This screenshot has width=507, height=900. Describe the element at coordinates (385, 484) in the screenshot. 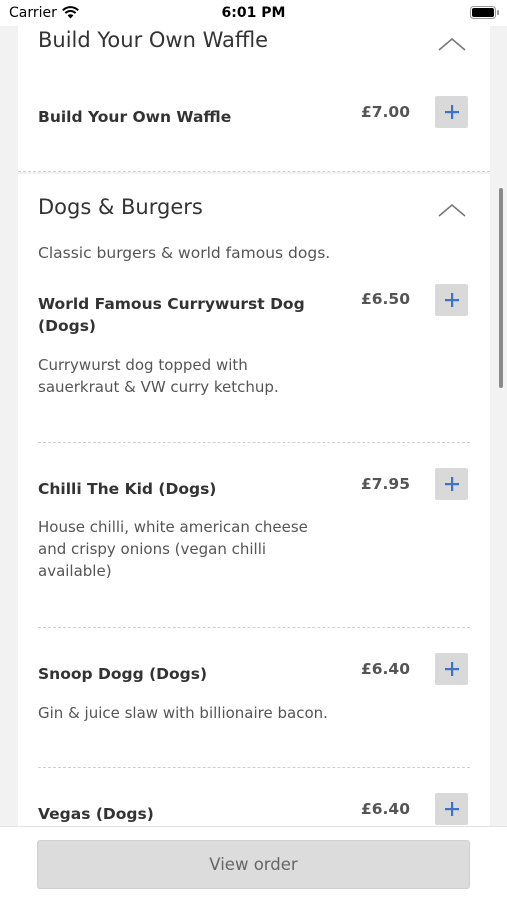

I see `menu-item-price: £7.95` at that location.